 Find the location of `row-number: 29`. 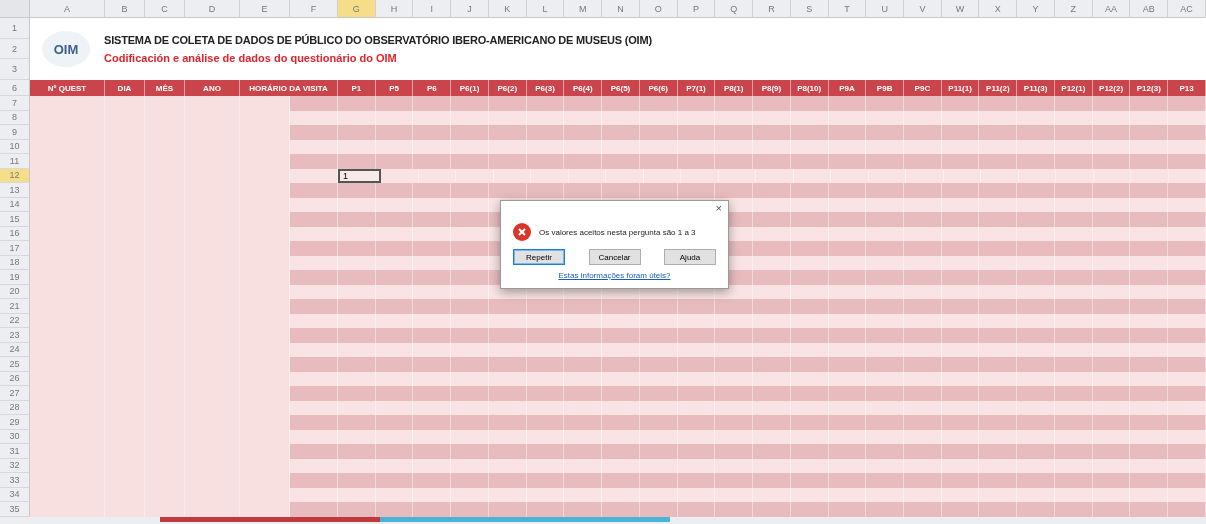

row-number: 29 is located at coordinates (15, 422).